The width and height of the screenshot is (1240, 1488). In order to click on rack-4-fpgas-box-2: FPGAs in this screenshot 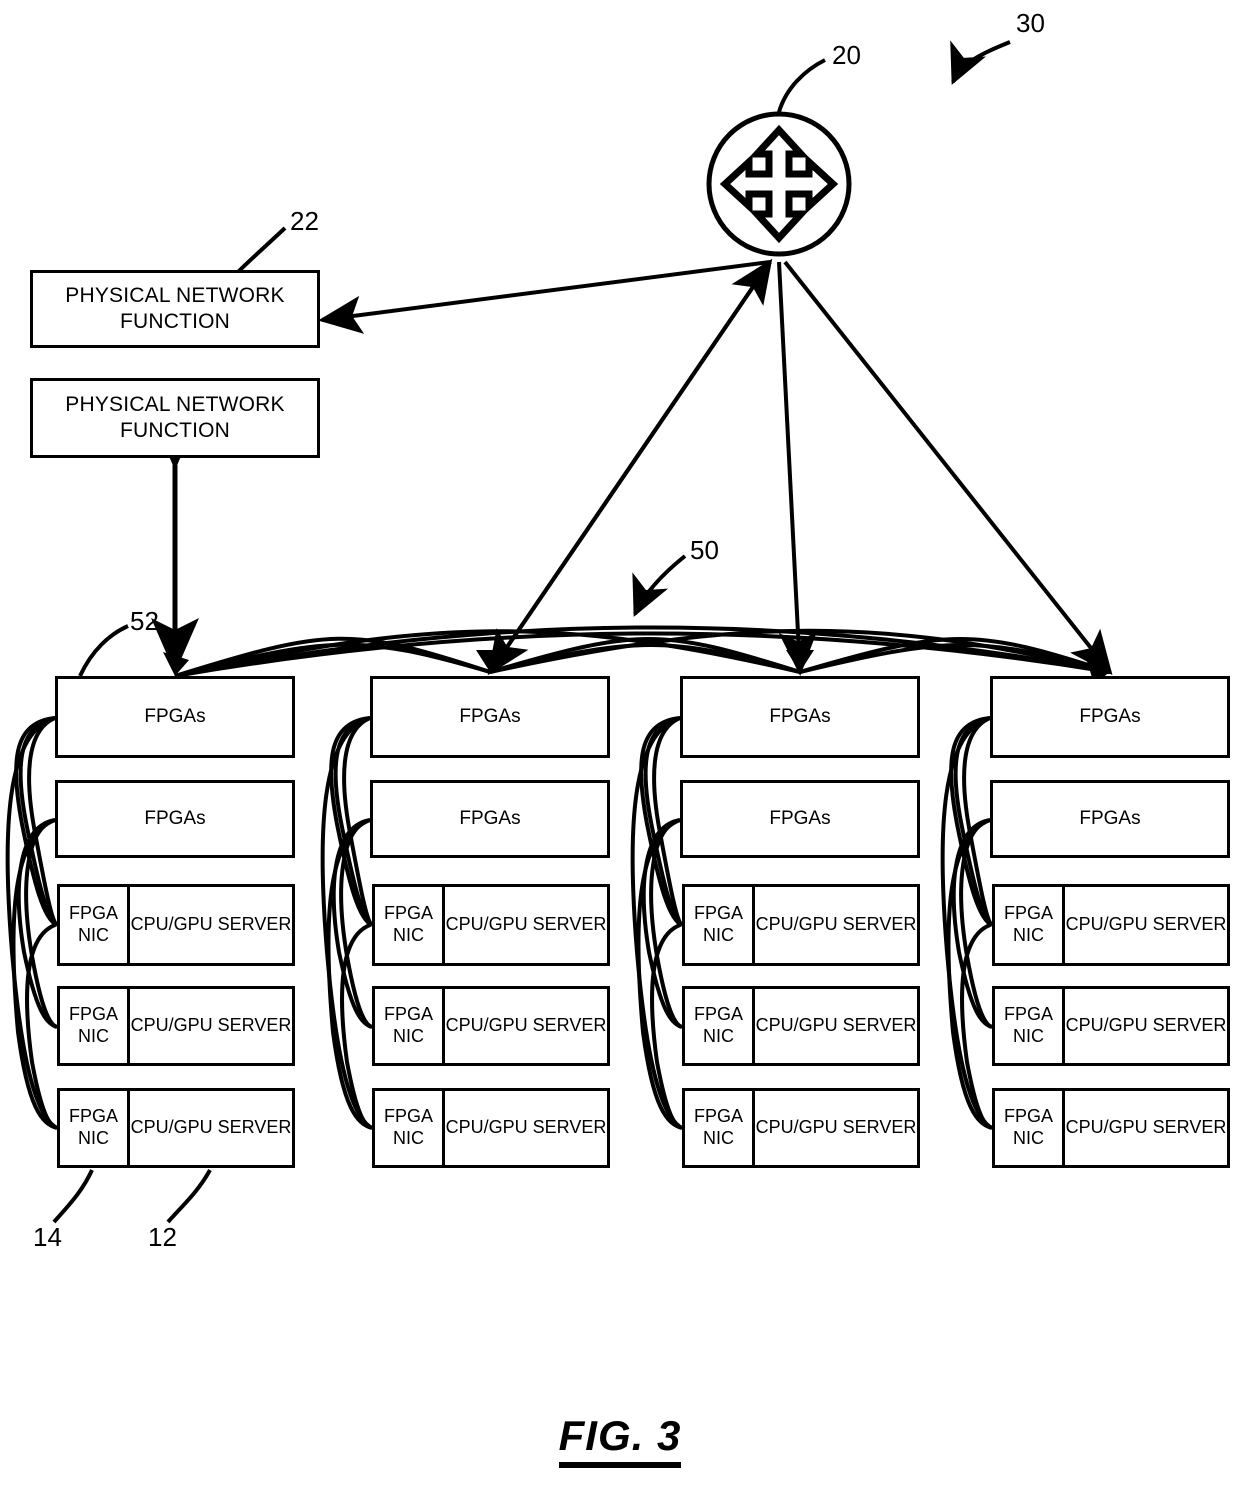, I will do `click(1110, 819)`.